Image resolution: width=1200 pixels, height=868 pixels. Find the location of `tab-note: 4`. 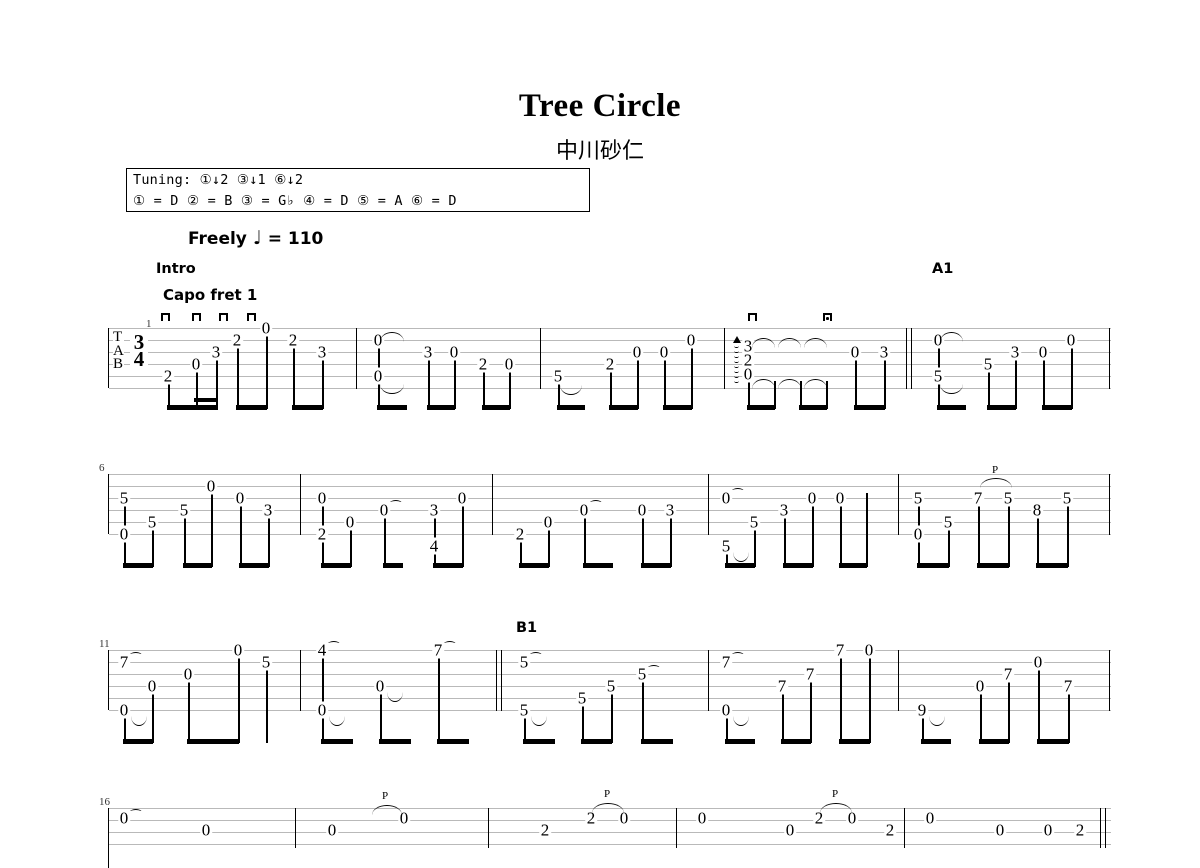

tab-note: 4 is located at coordinates (322, 650).